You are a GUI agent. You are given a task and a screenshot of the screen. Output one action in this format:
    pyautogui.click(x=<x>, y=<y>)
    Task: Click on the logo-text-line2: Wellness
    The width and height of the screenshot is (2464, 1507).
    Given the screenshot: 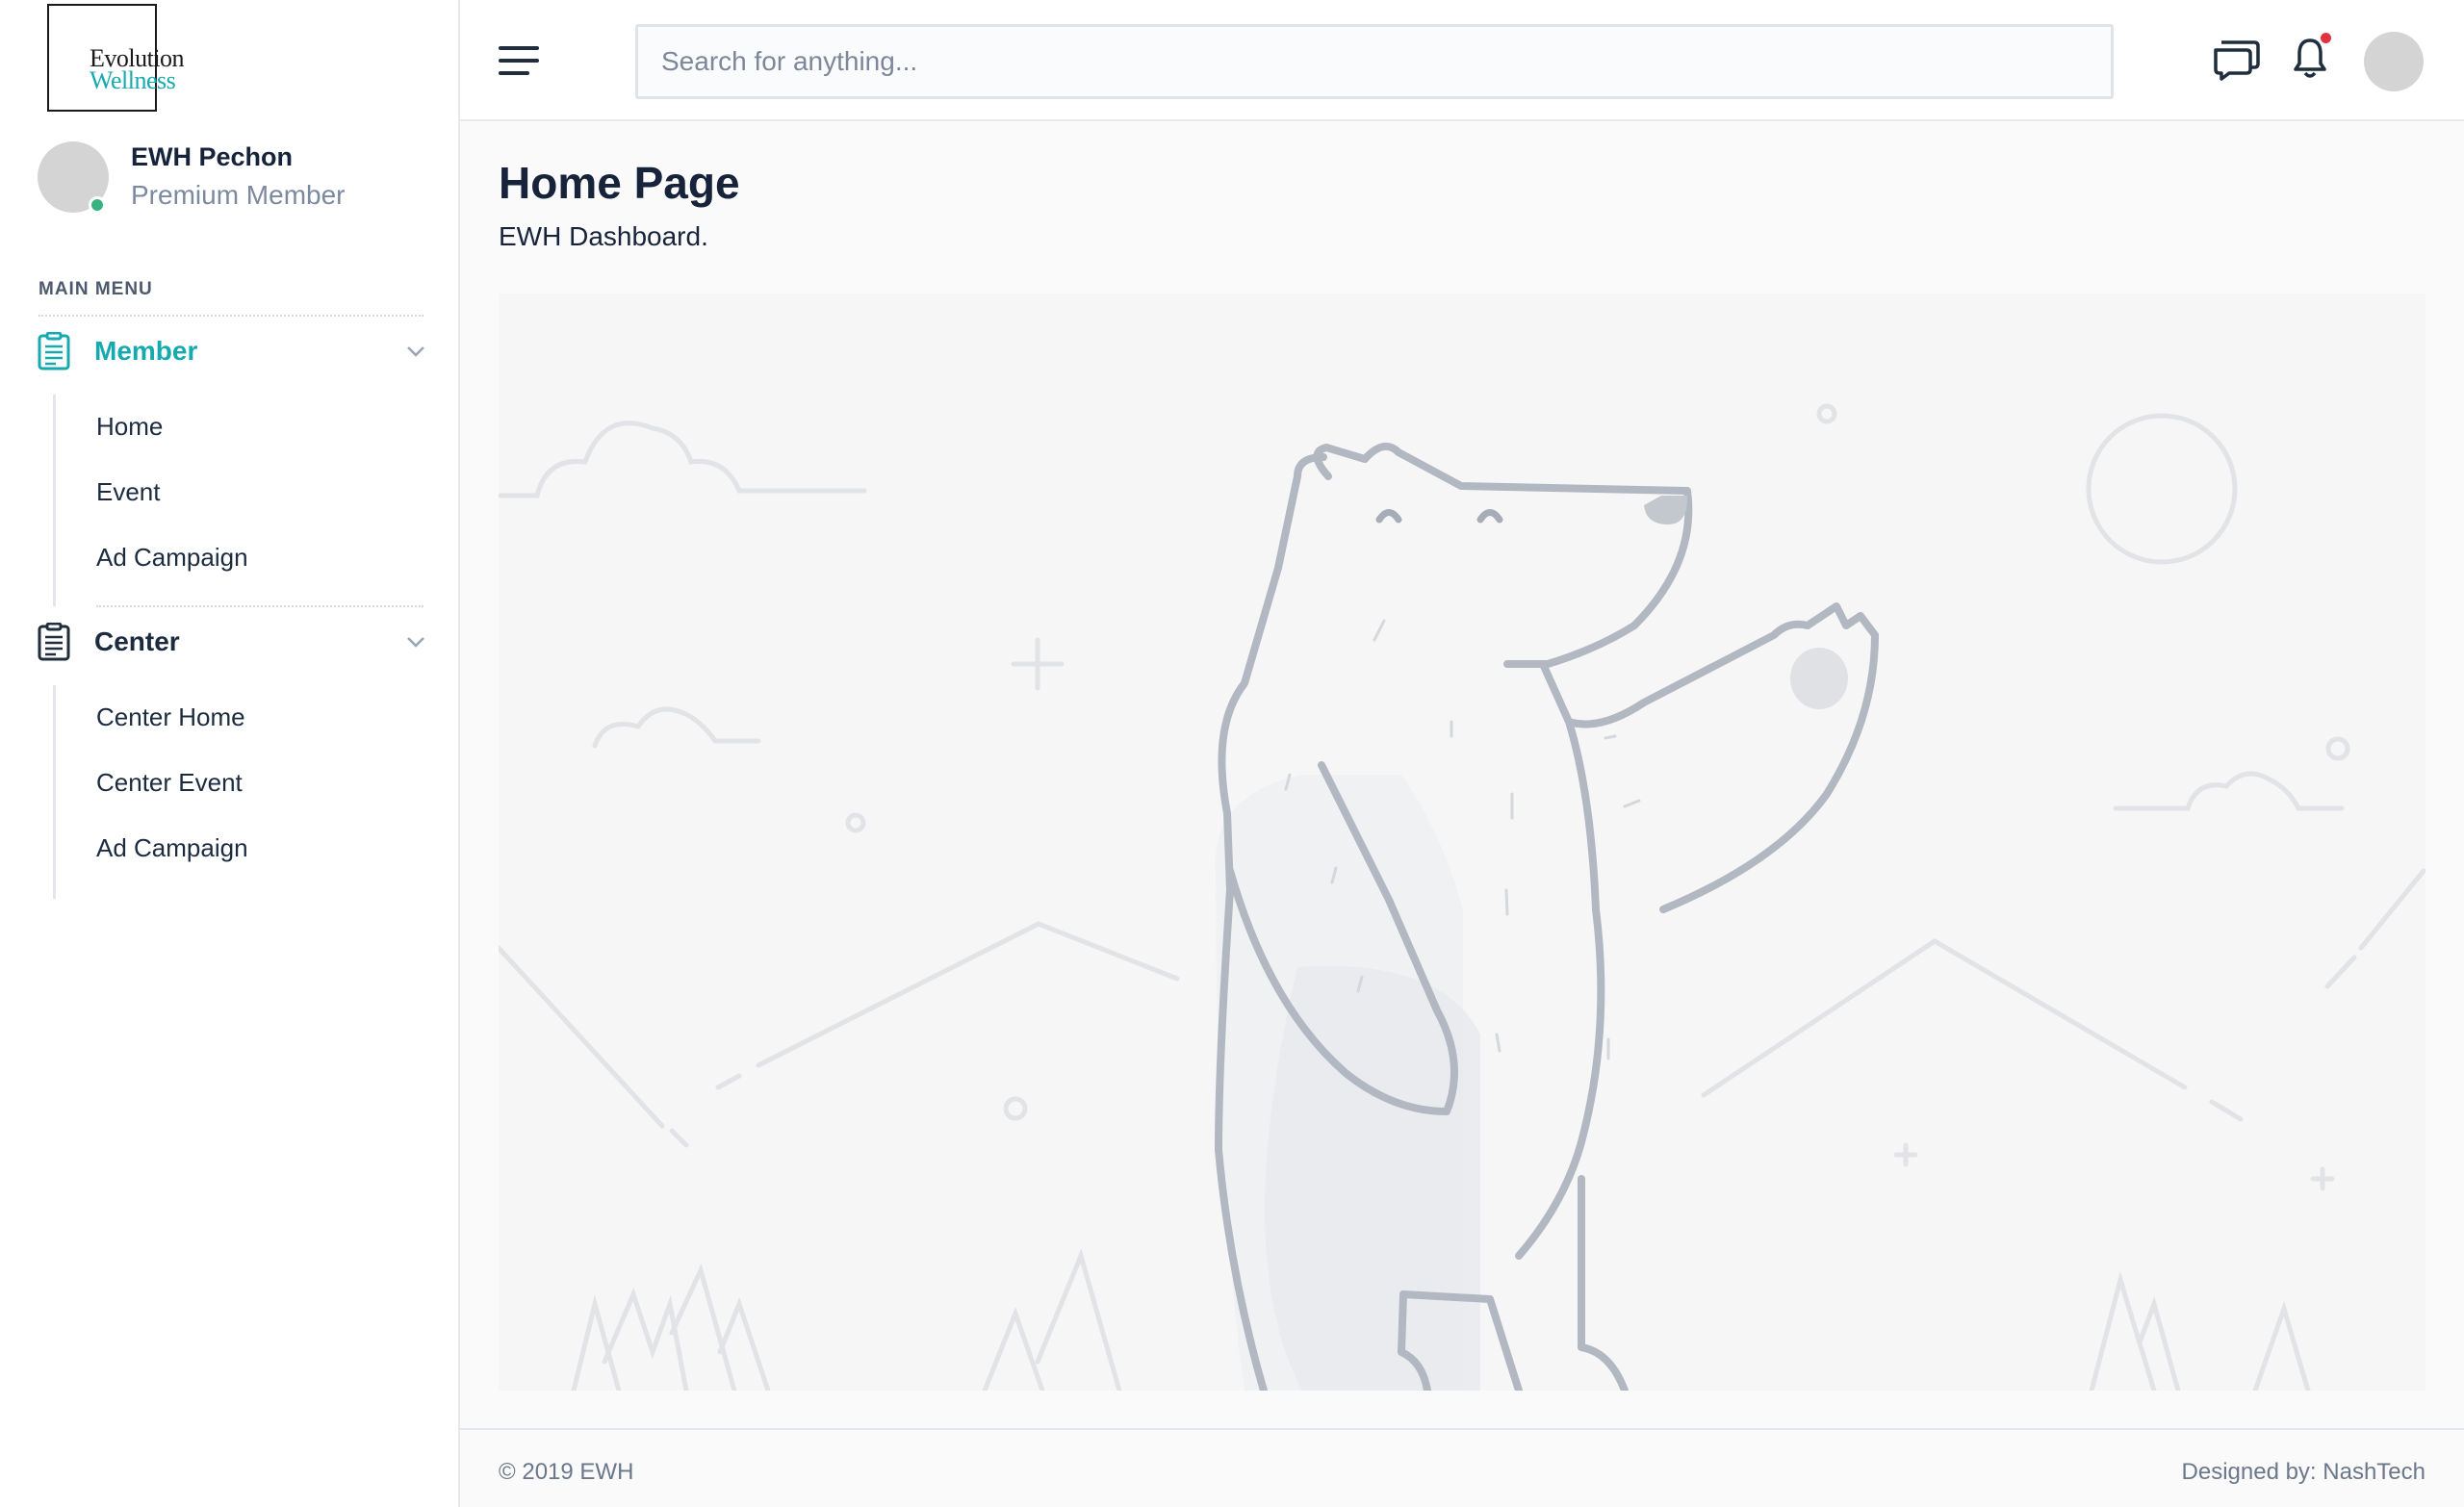 What is the action you would take?
    pyautogui.click(x=133, y=80)
    